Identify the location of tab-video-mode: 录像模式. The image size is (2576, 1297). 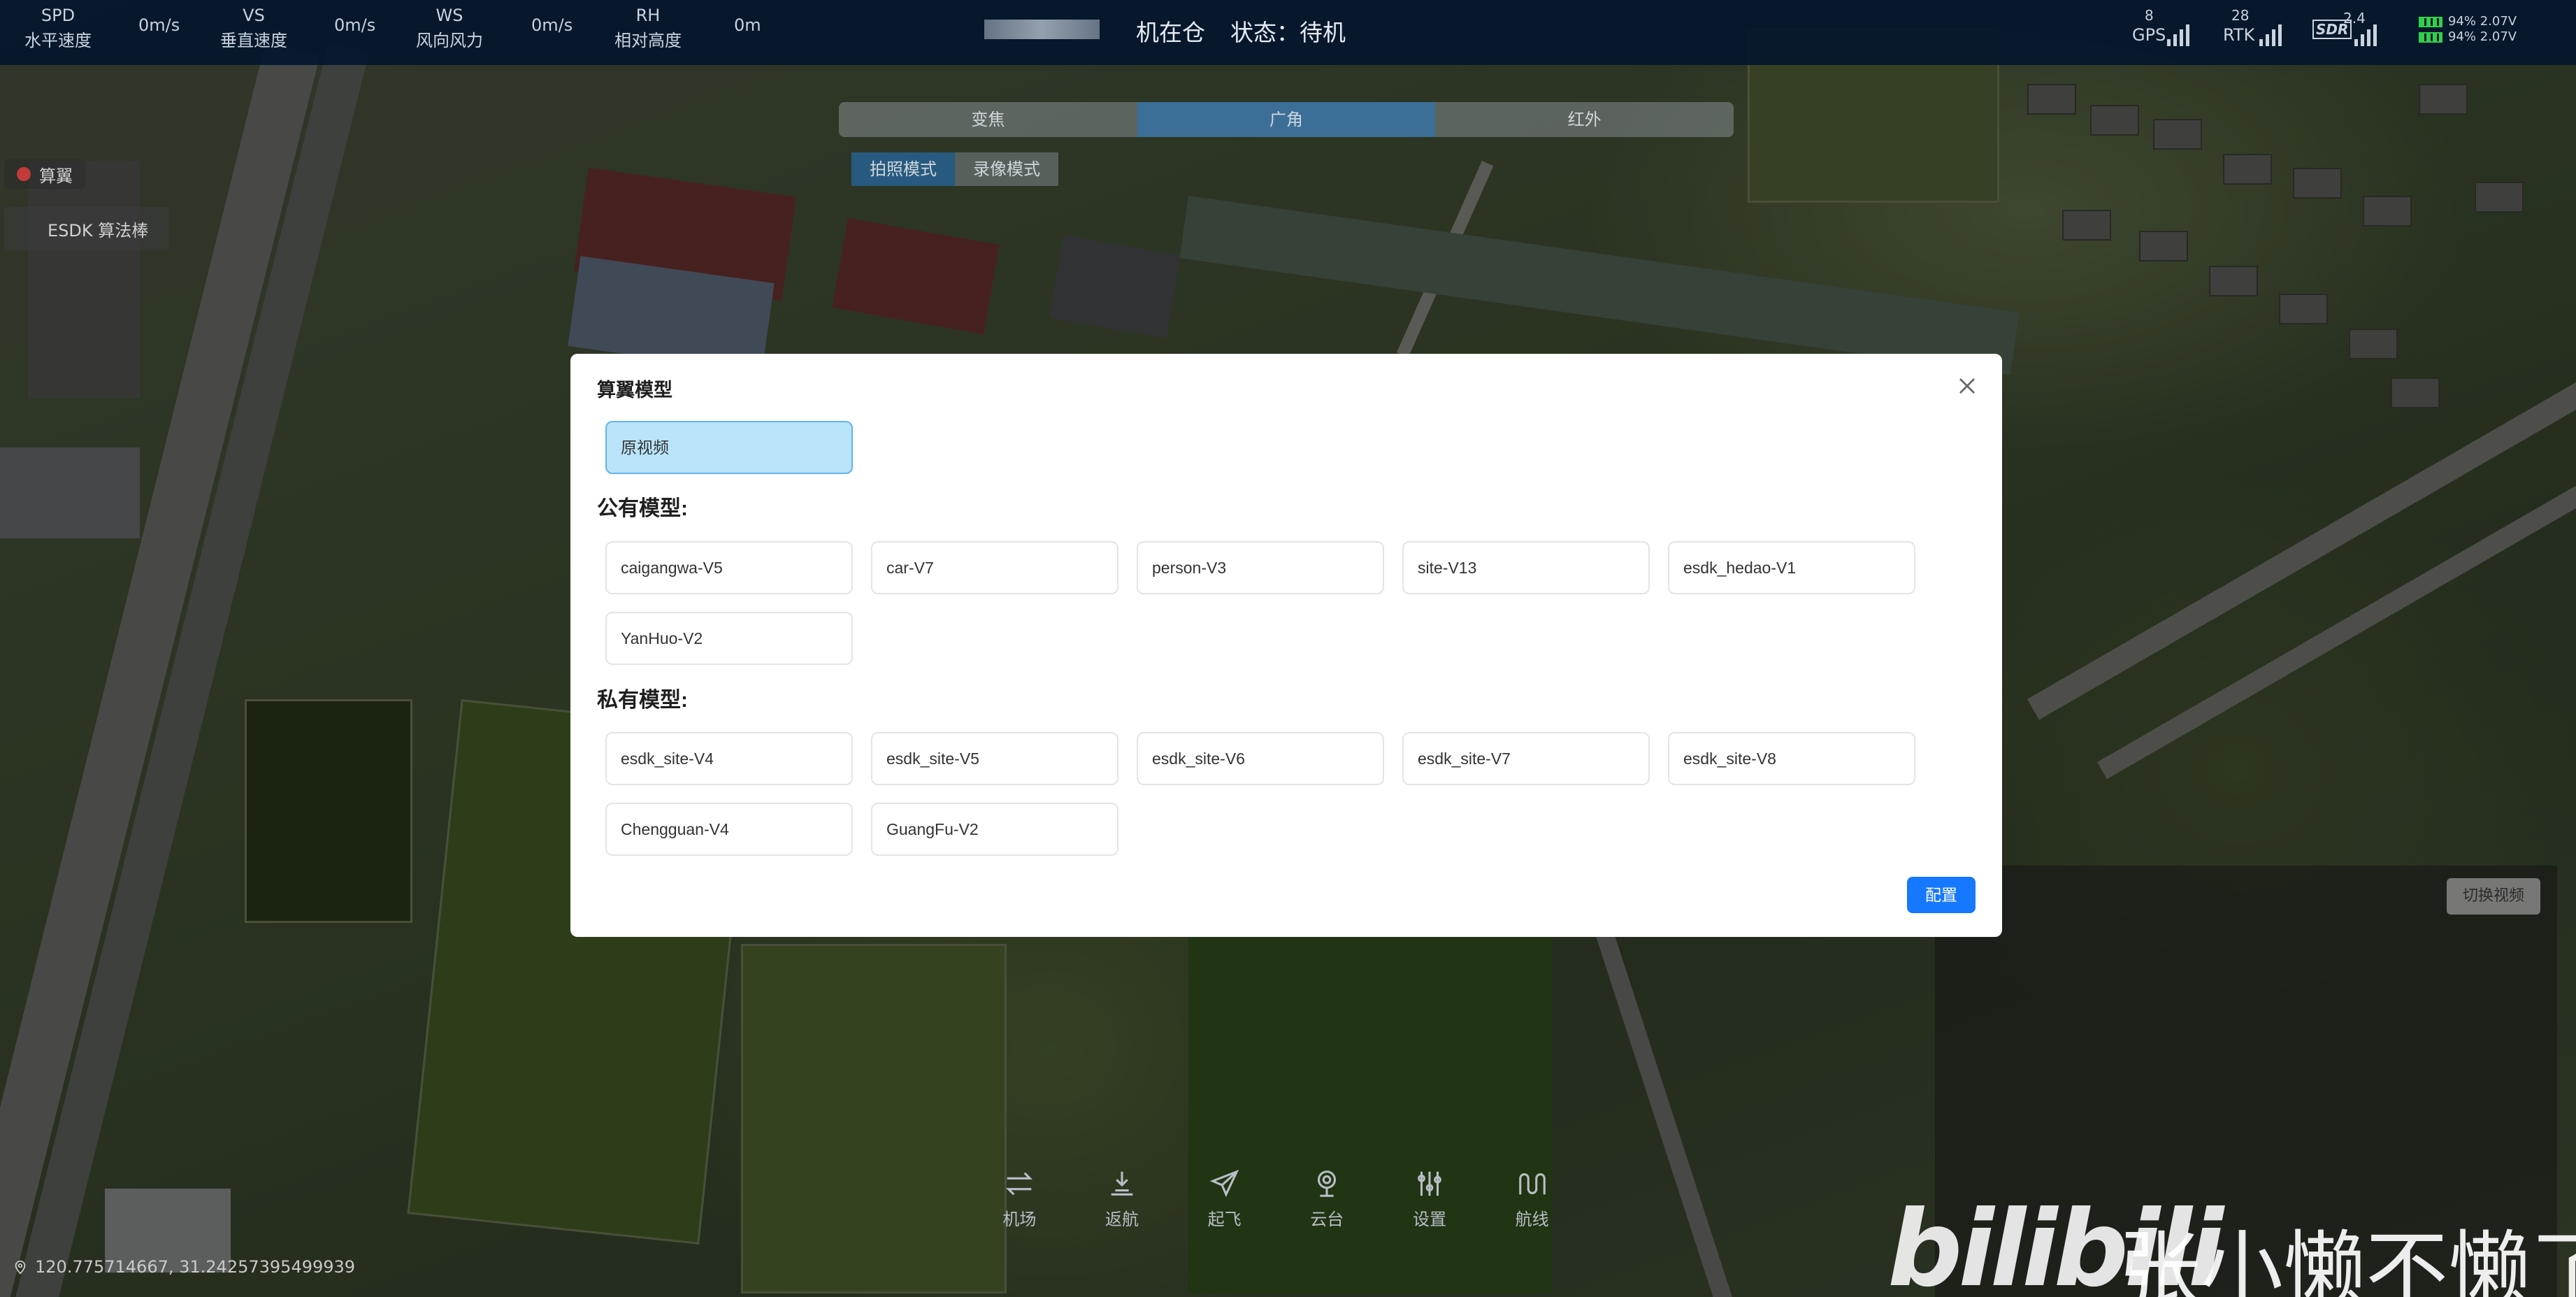
(1006, 169).